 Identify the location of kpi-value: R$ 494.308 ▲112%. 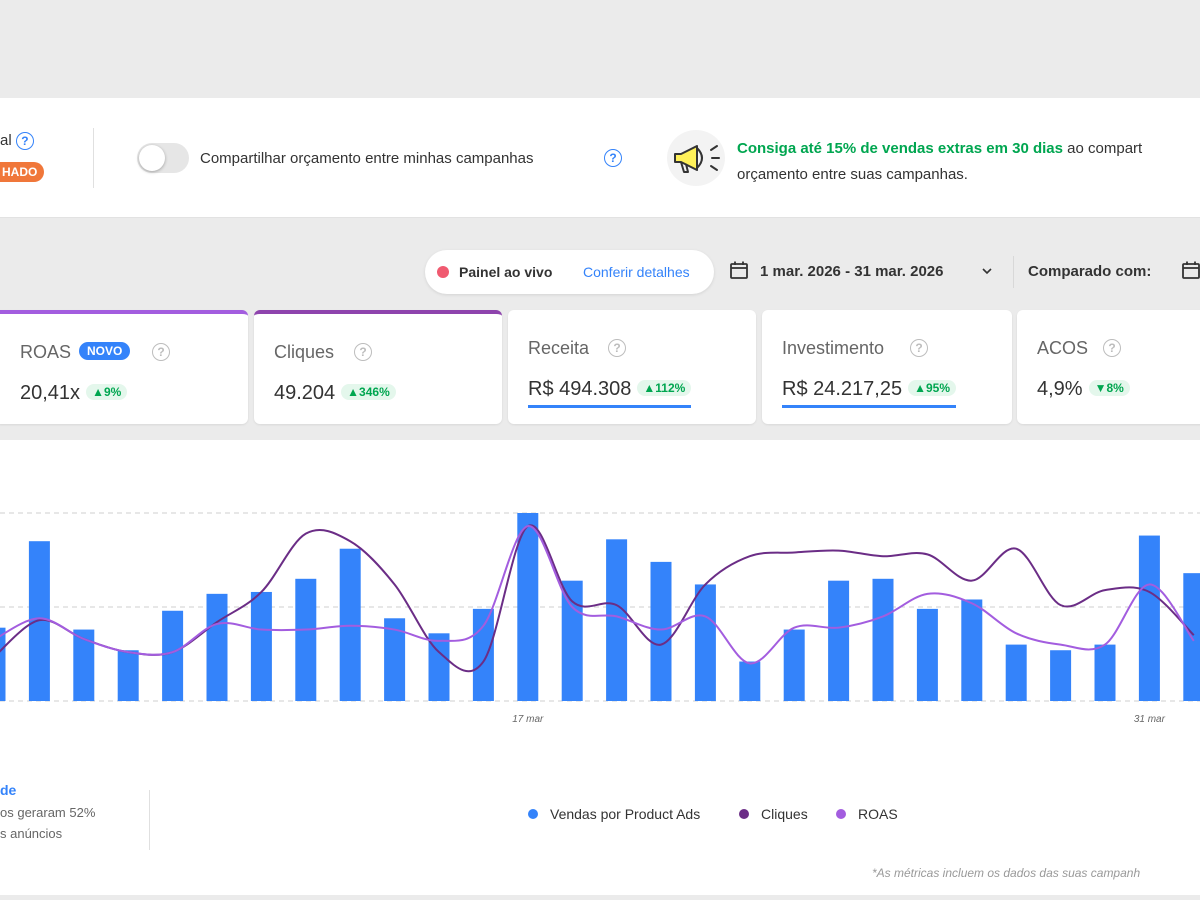
(610, 393).